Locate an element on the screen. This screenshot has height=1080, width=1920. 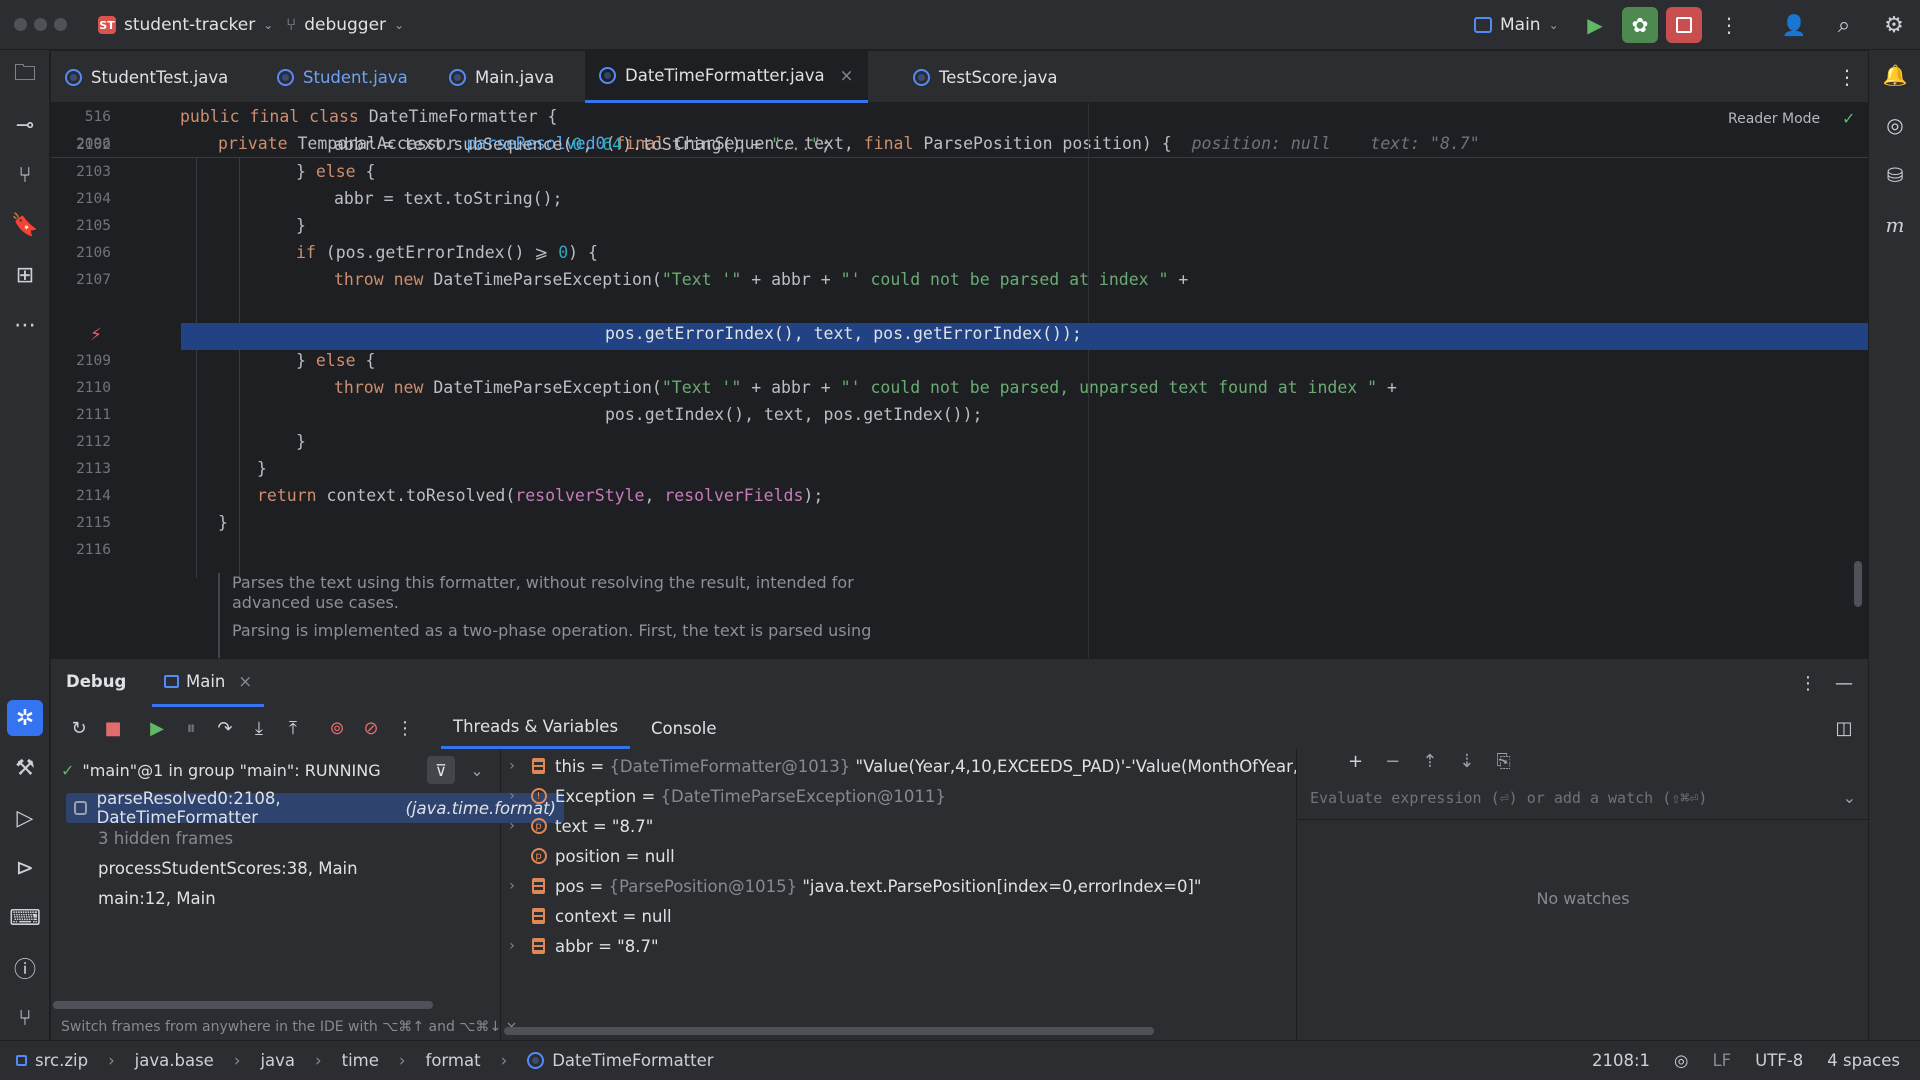
variable-row: p position = null is located at coordinates (588, 856).